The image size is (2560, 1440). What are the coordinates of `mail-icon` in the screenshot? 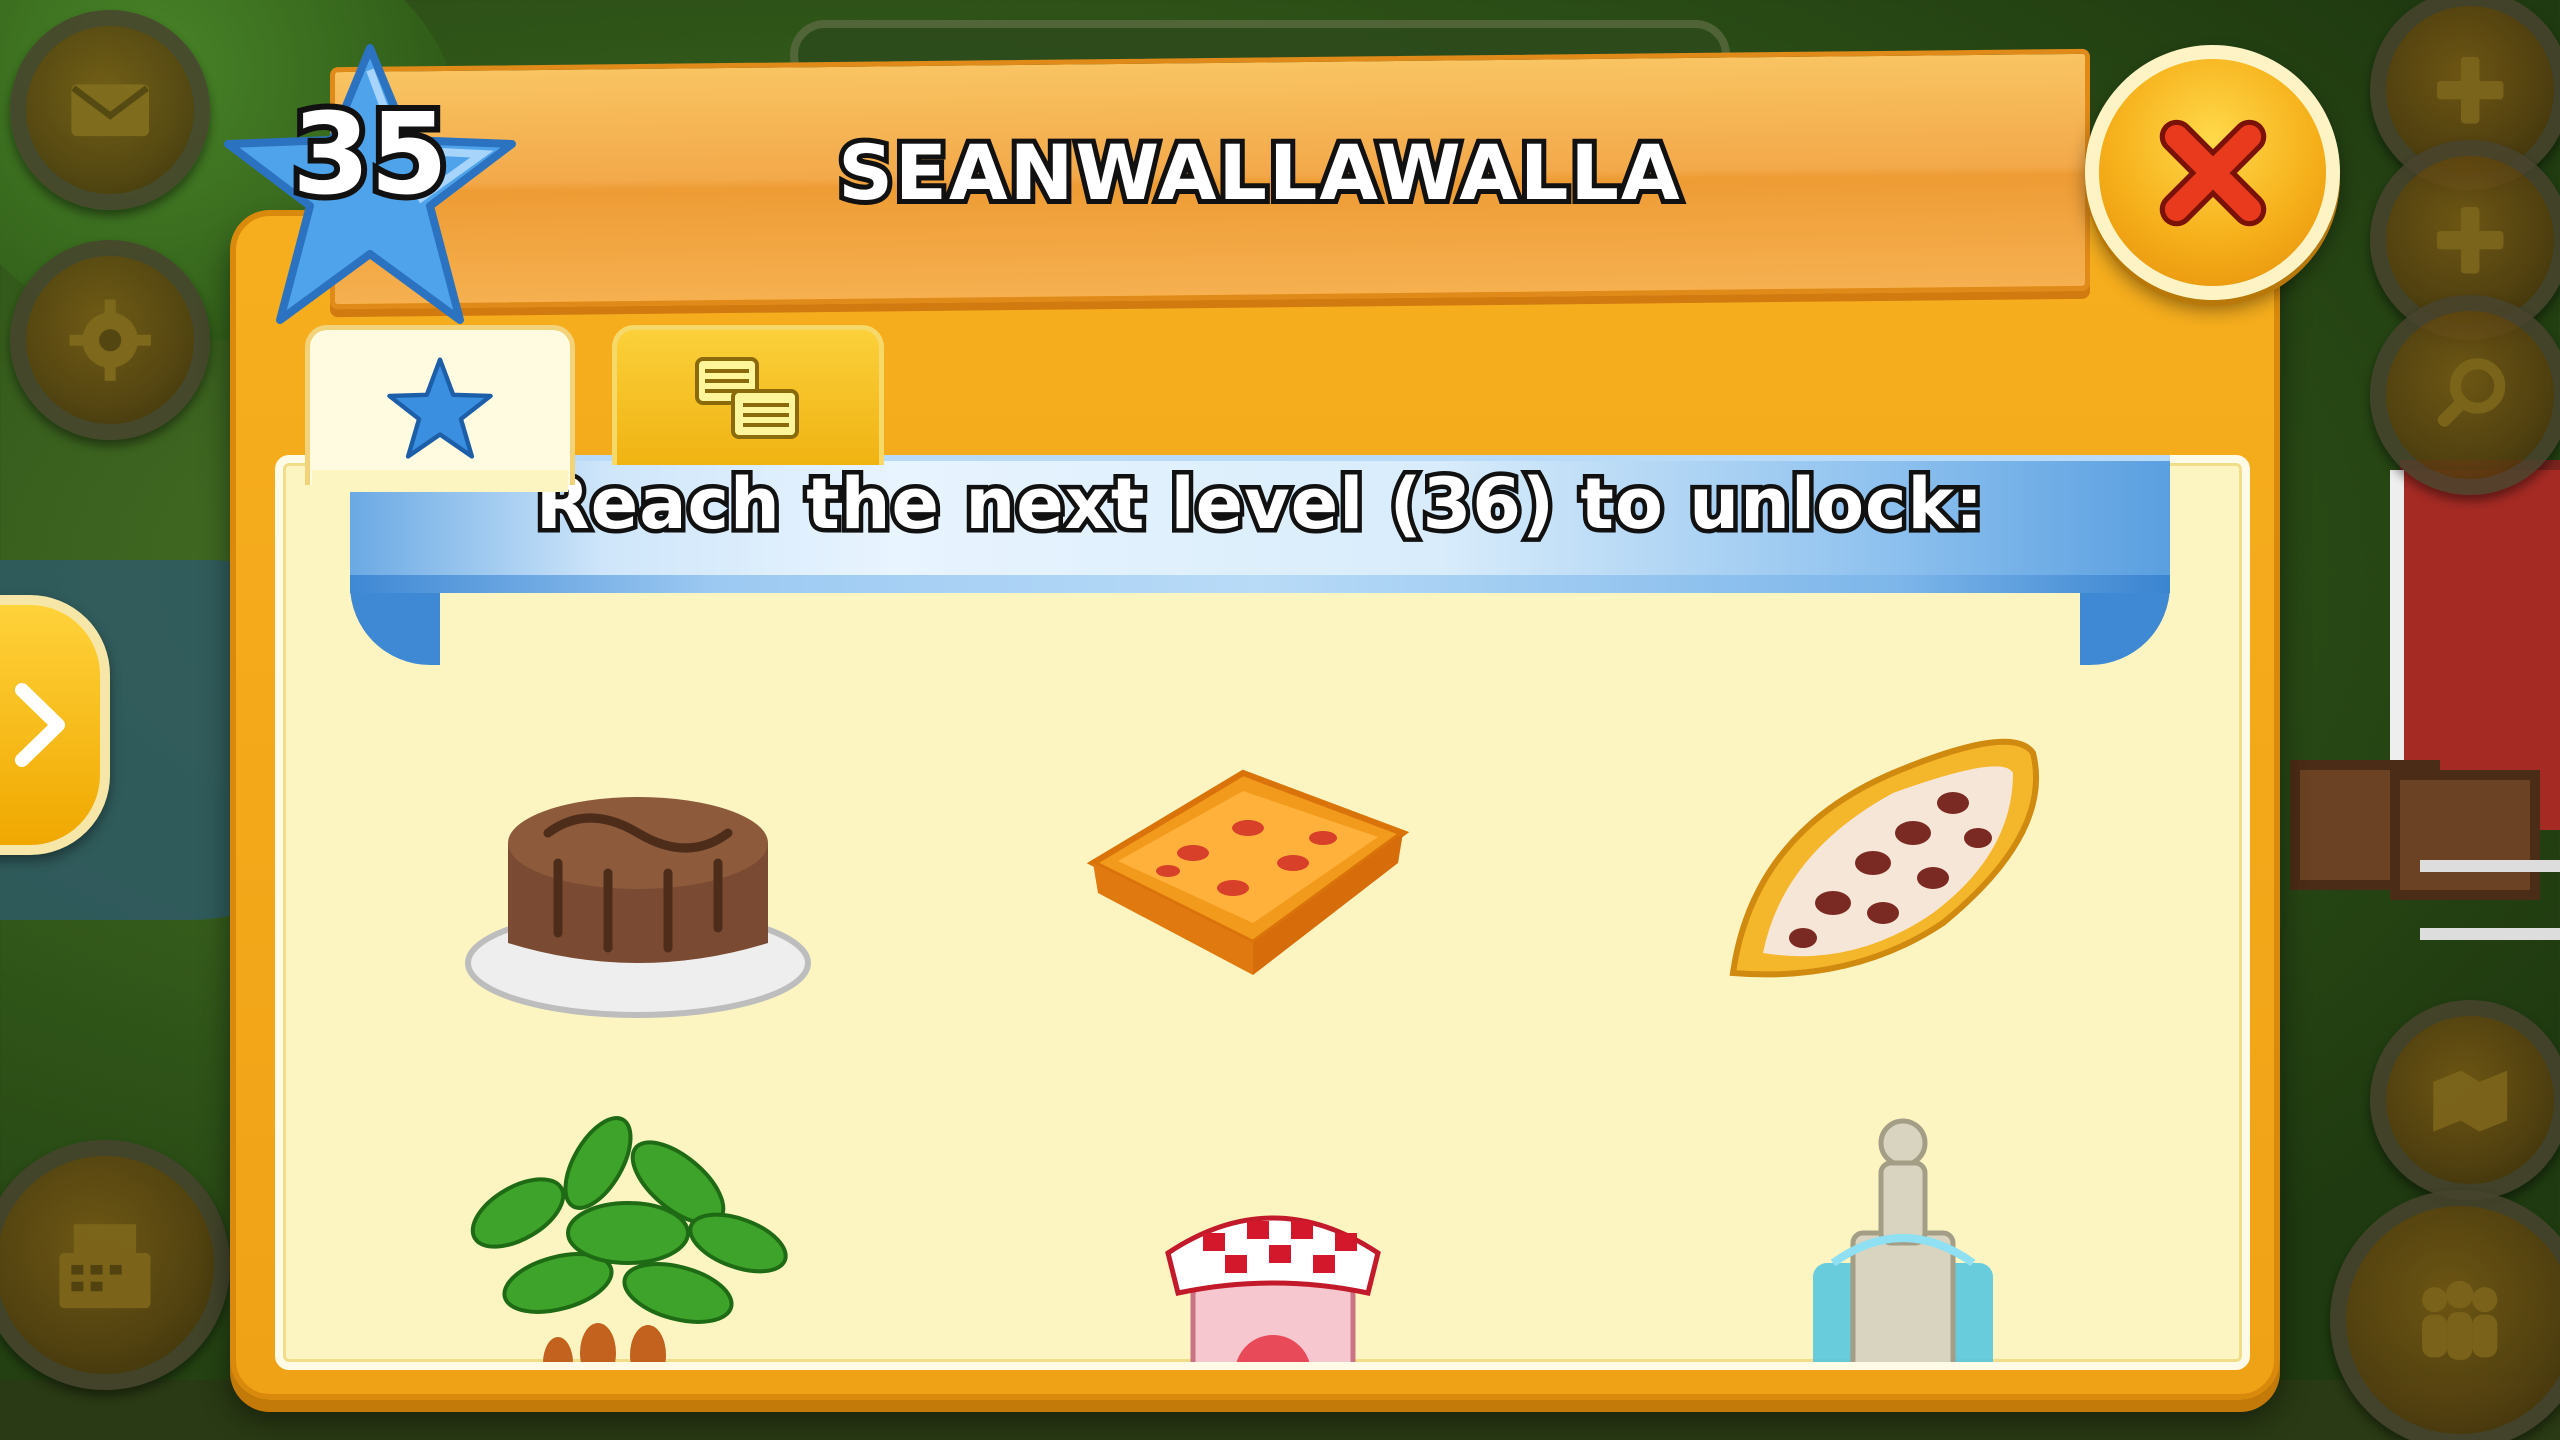 It's located at (110, 110).